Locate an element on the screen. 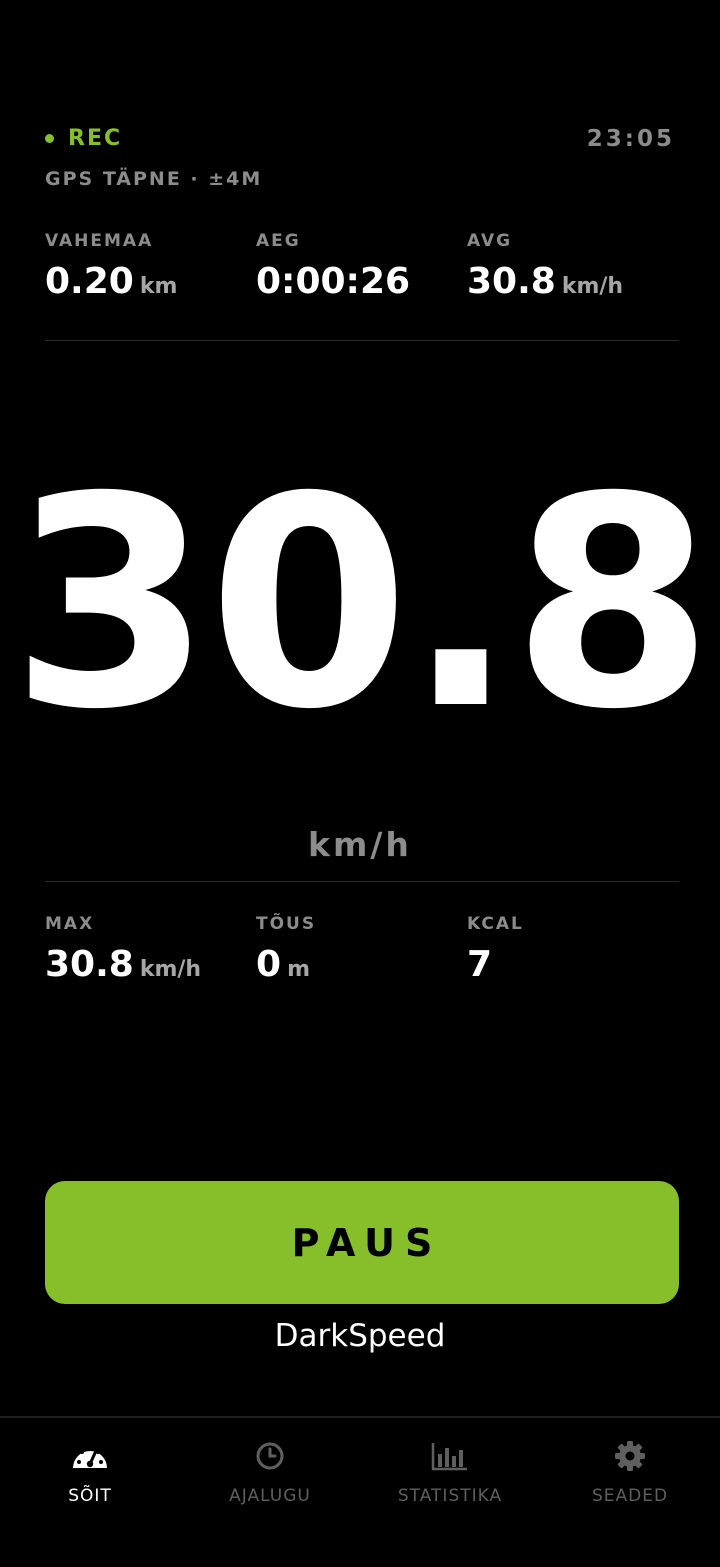 This screenshot has height=1567, width=720. stat-label: MAX is located at coordinates (70, 924).